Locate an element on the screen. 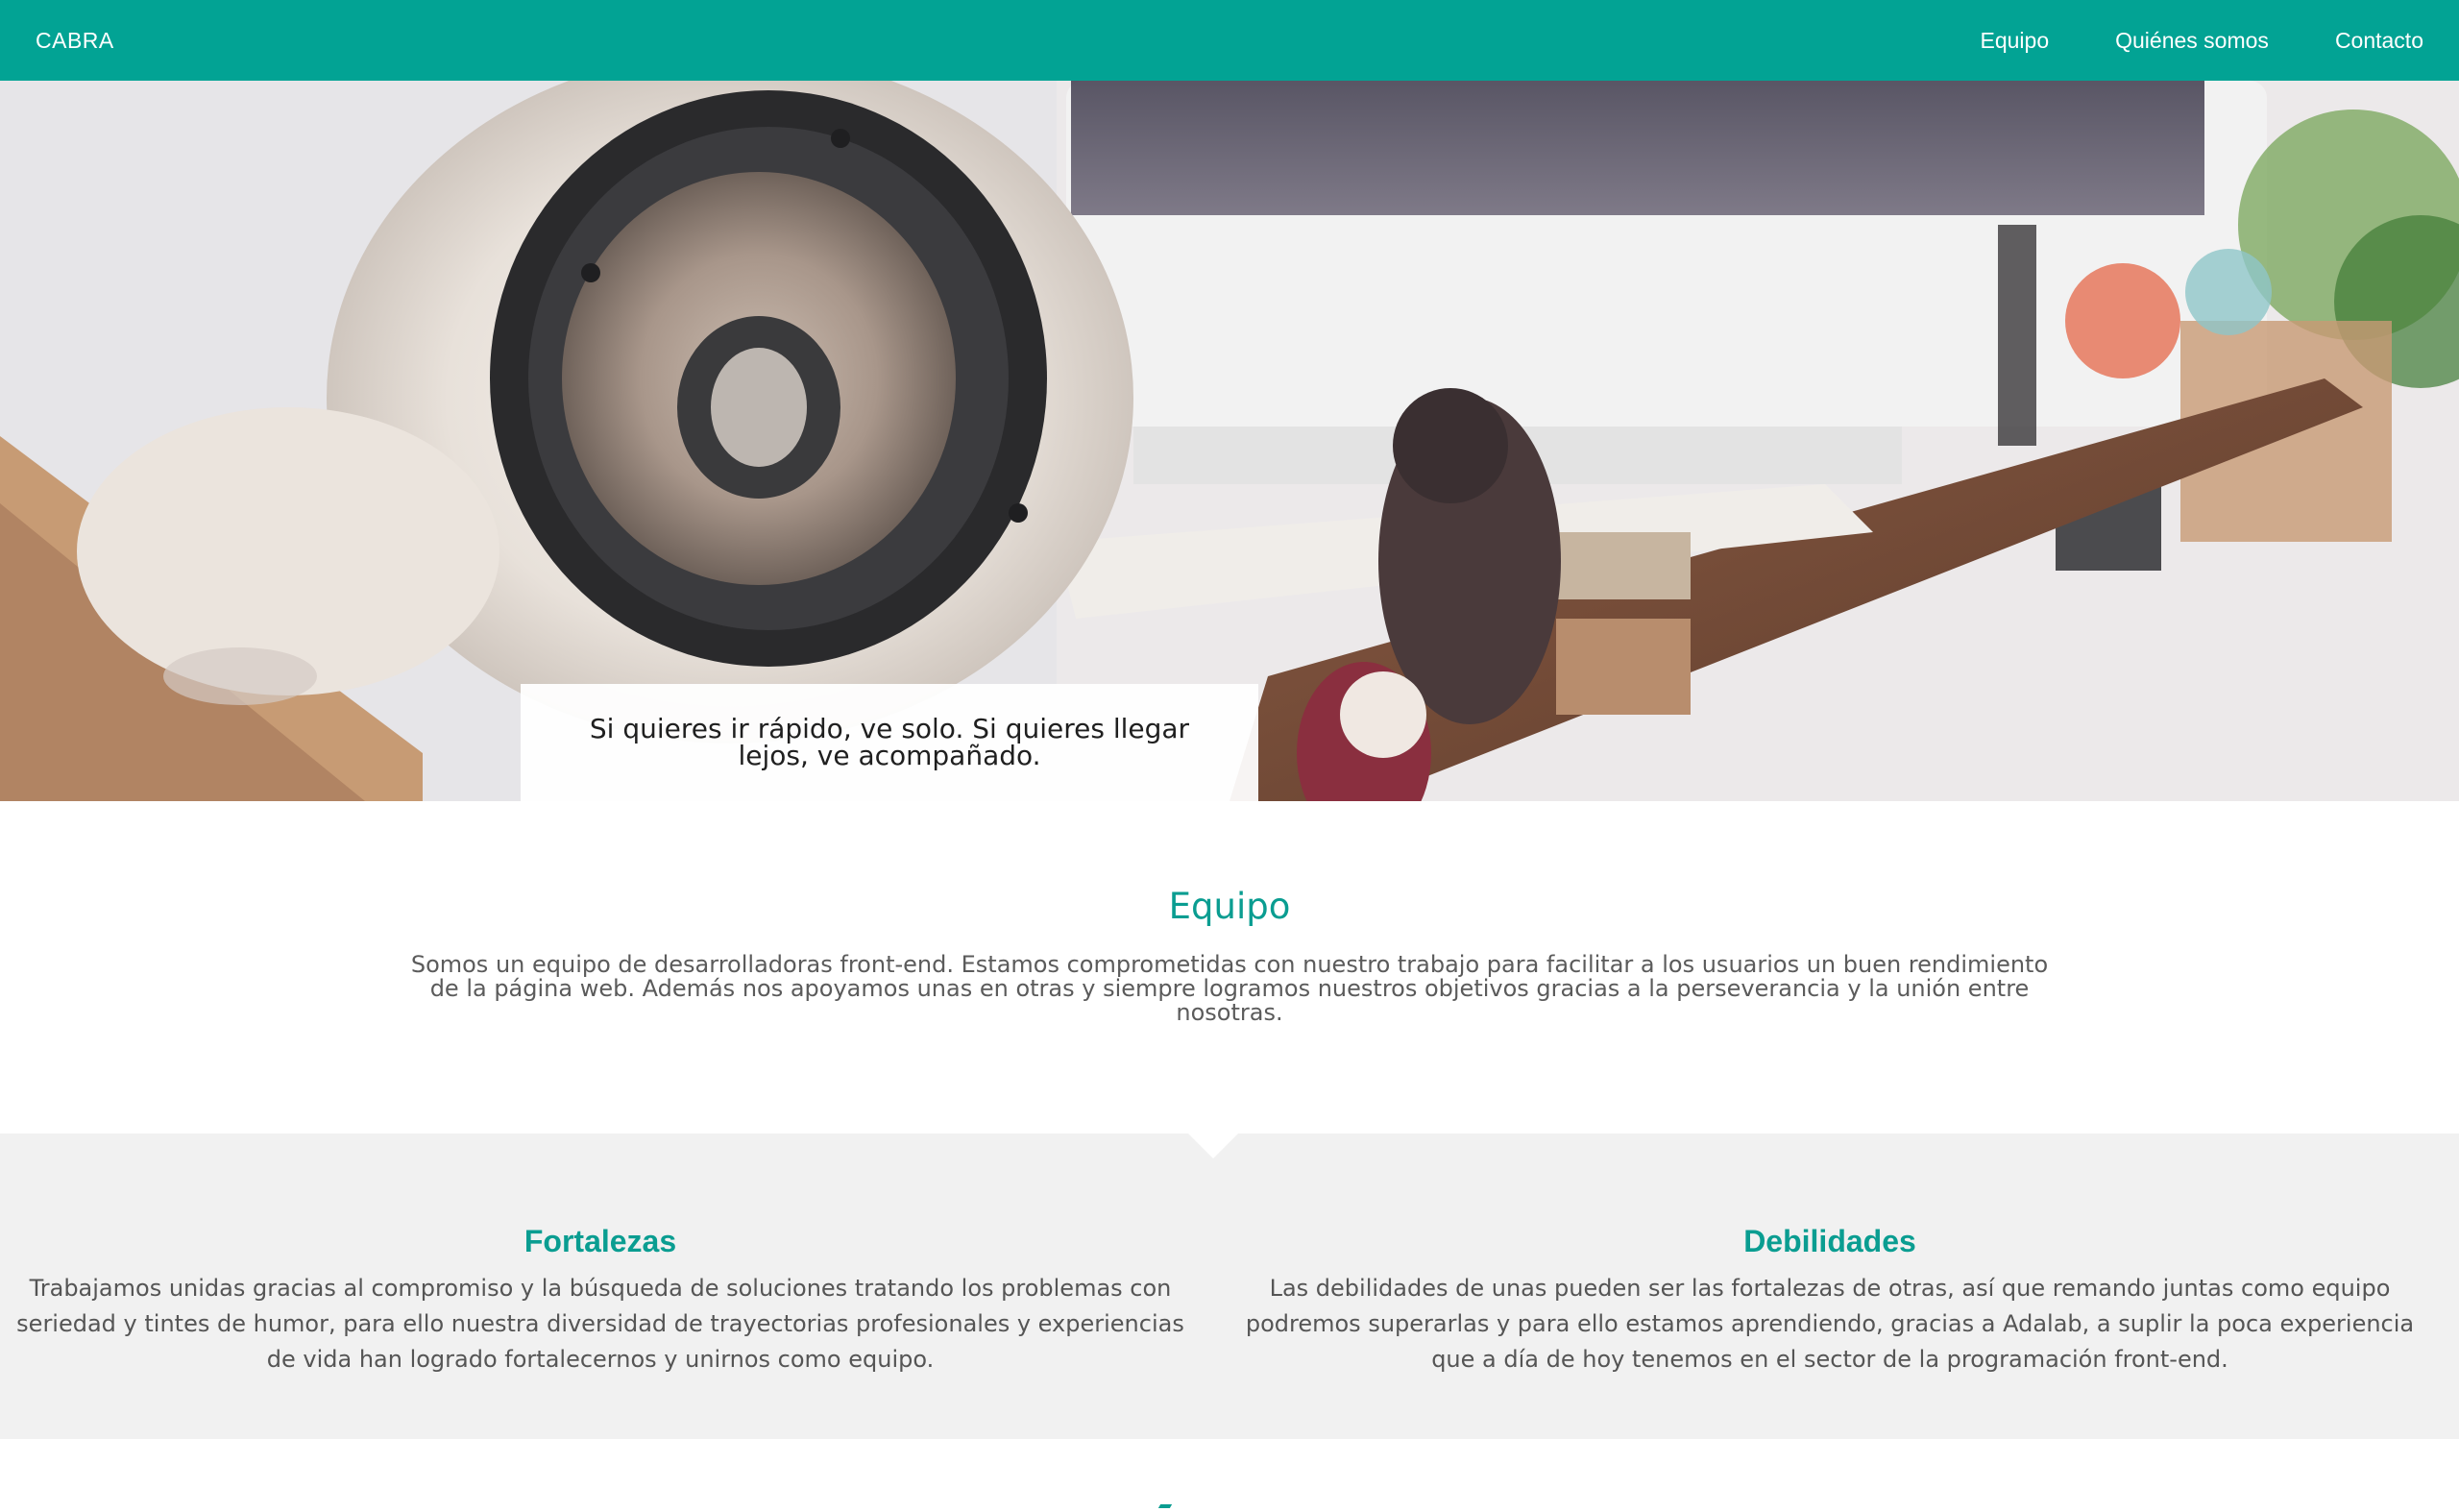  strengths-title: Fortalezas is located at coordinates (600, 1241).